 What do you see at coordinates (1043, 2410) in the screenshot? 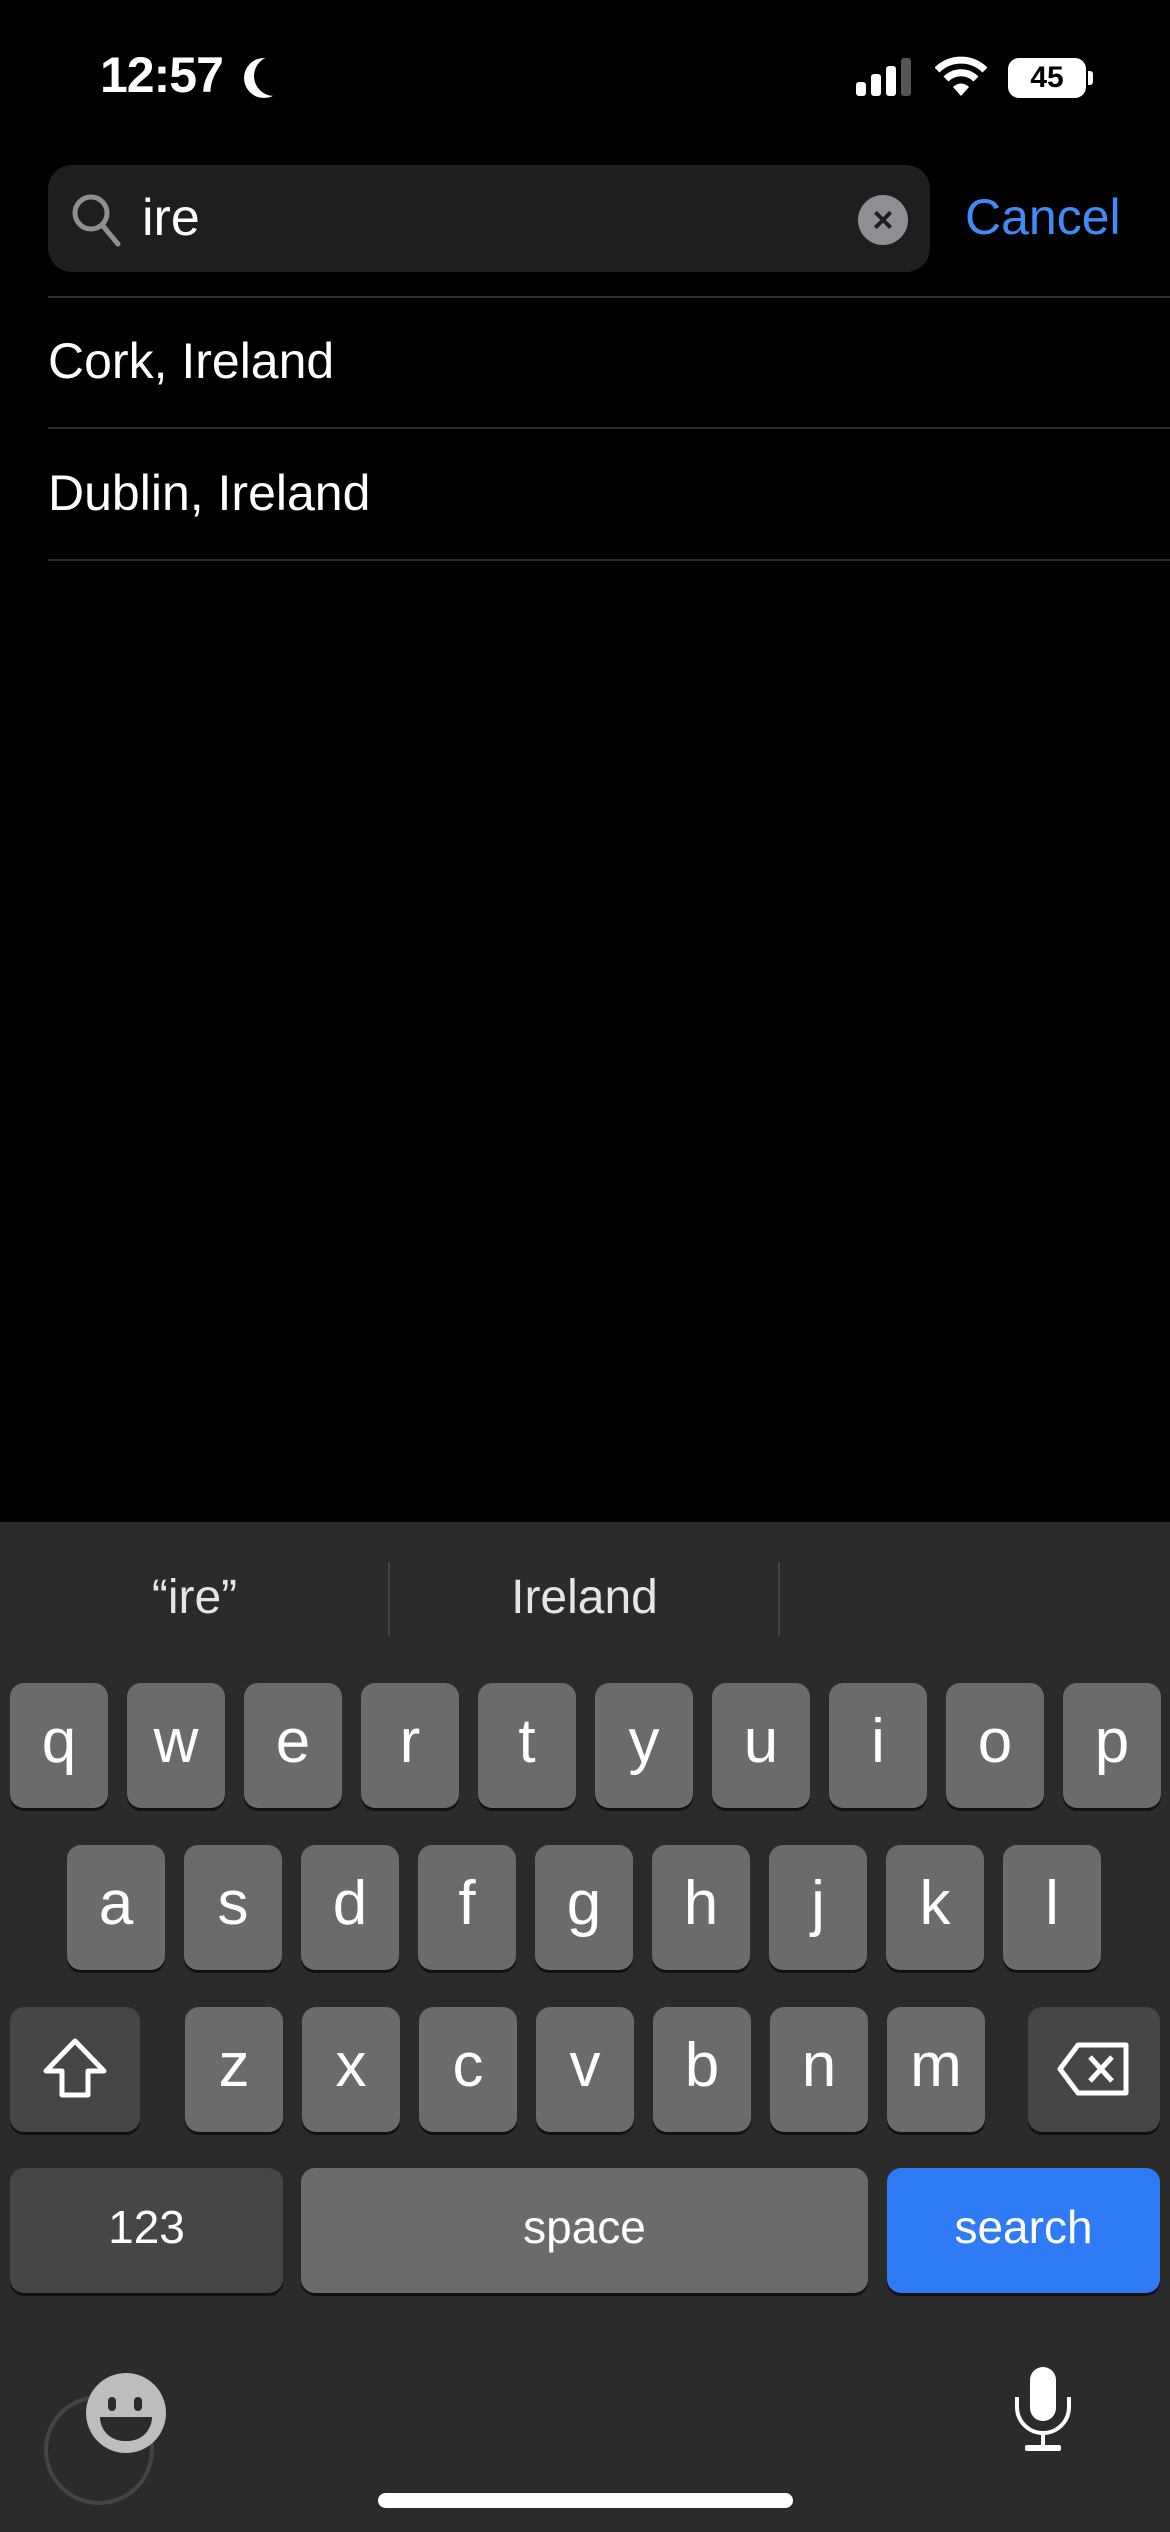
I see `microphone-icon` at bounding box center [1043, 2410].